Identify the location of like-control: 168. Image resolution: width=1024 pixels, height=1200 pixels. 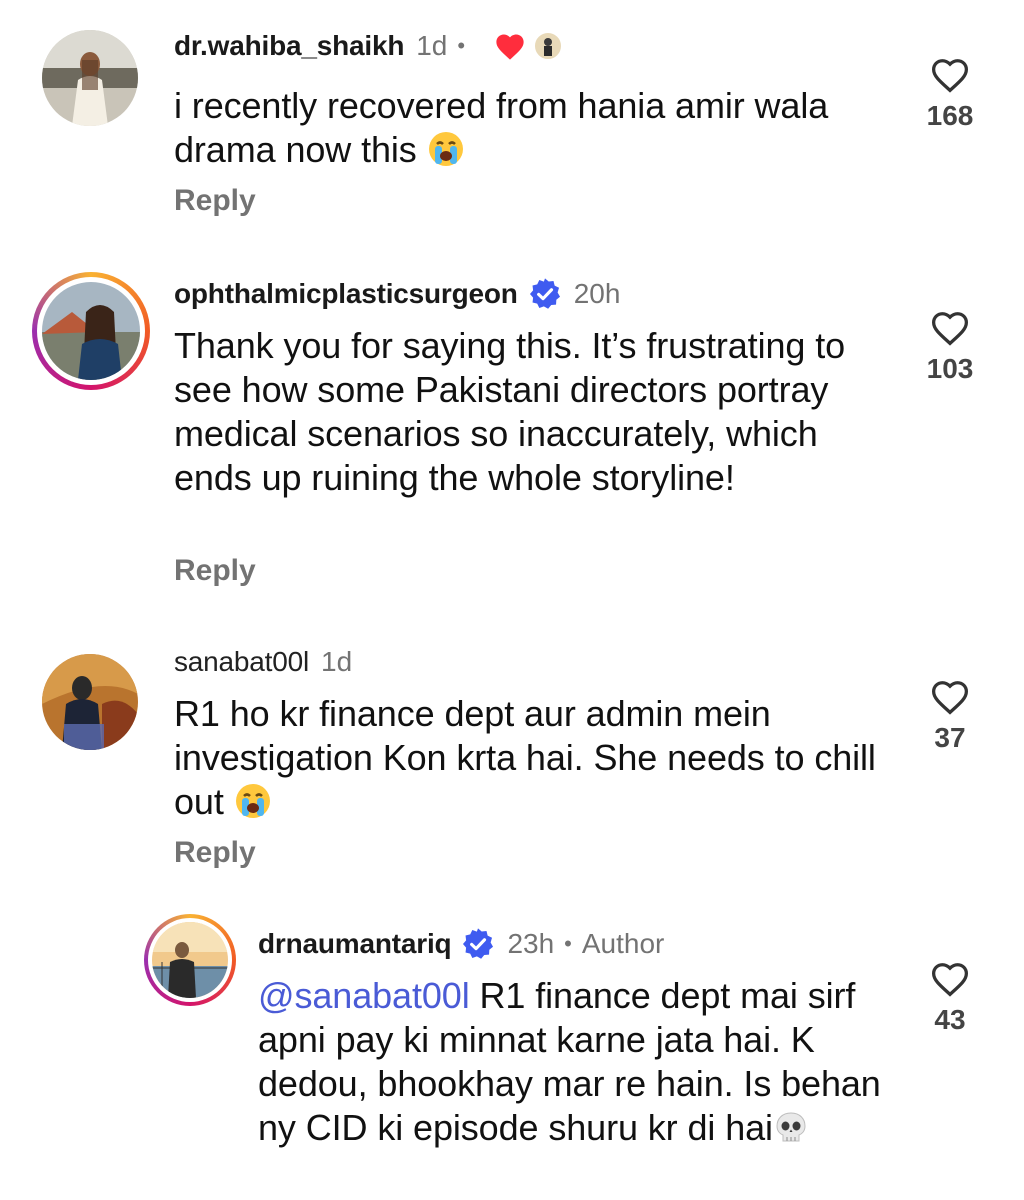
(950, 93).